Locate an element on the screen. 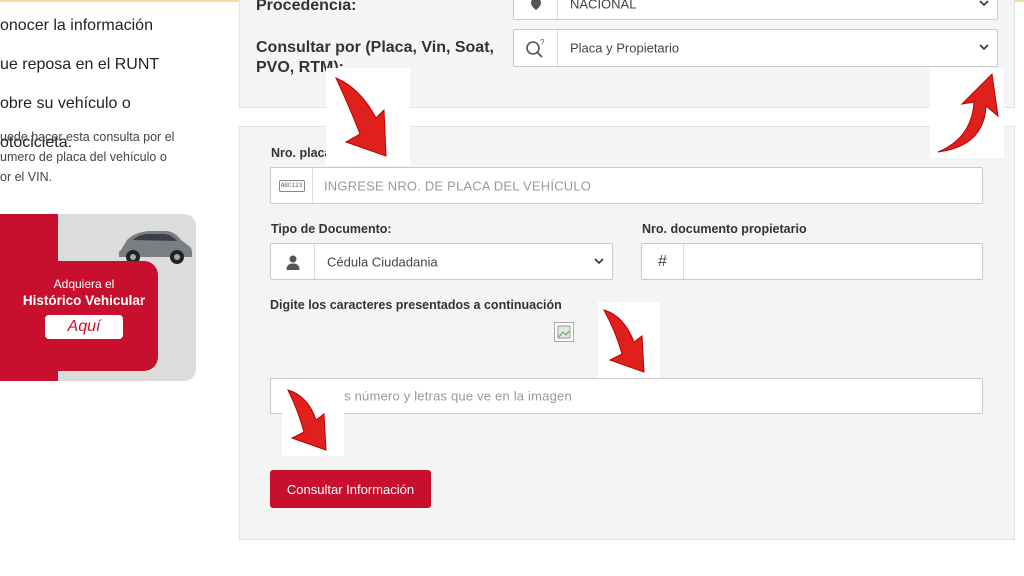 This screenshot has width=1024, height=576. tipo-documento-label: Tipo de Documento: is located at coordinates (331, 229).